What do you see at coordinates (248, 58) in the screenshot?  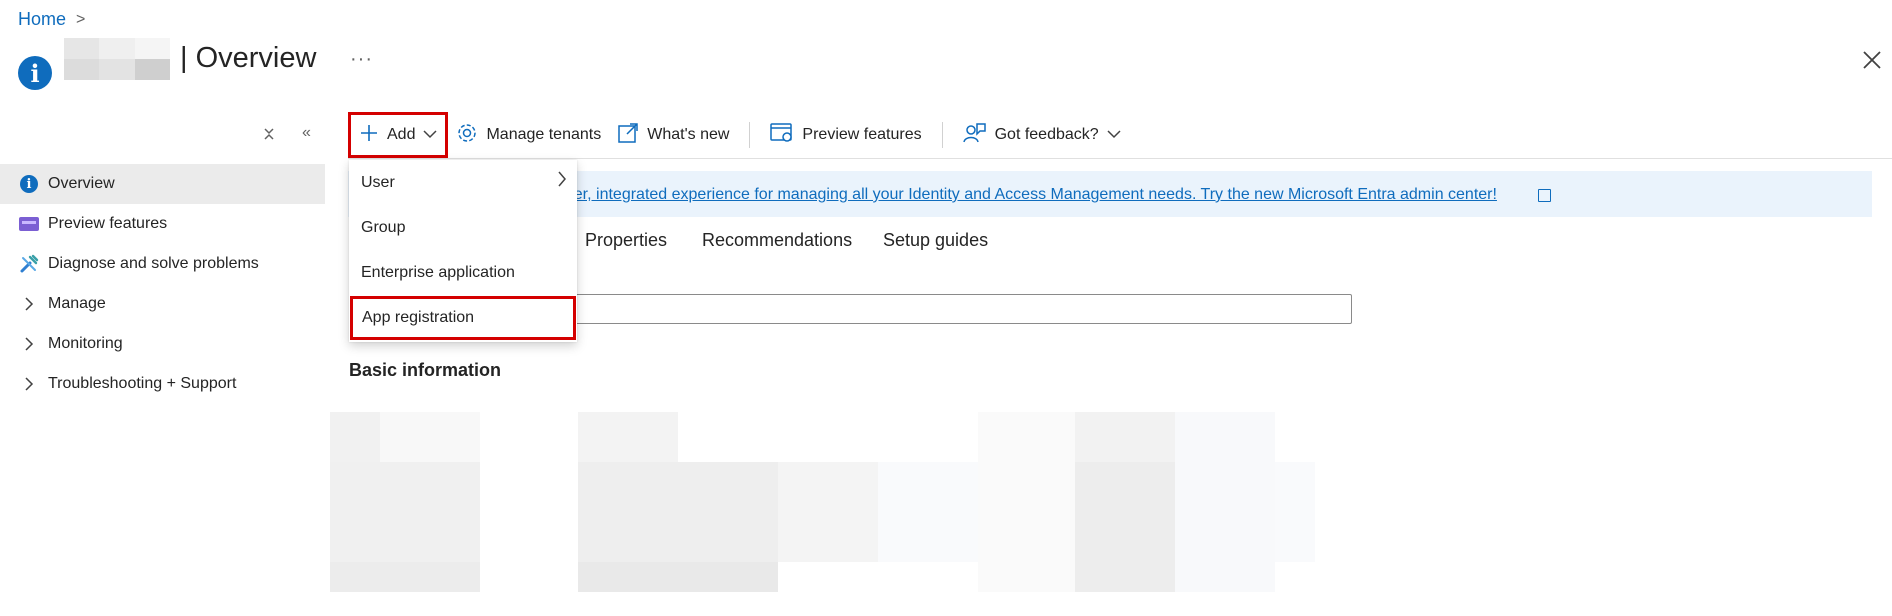 I see `page-title: | Overview` at bounding box center [248, 58].